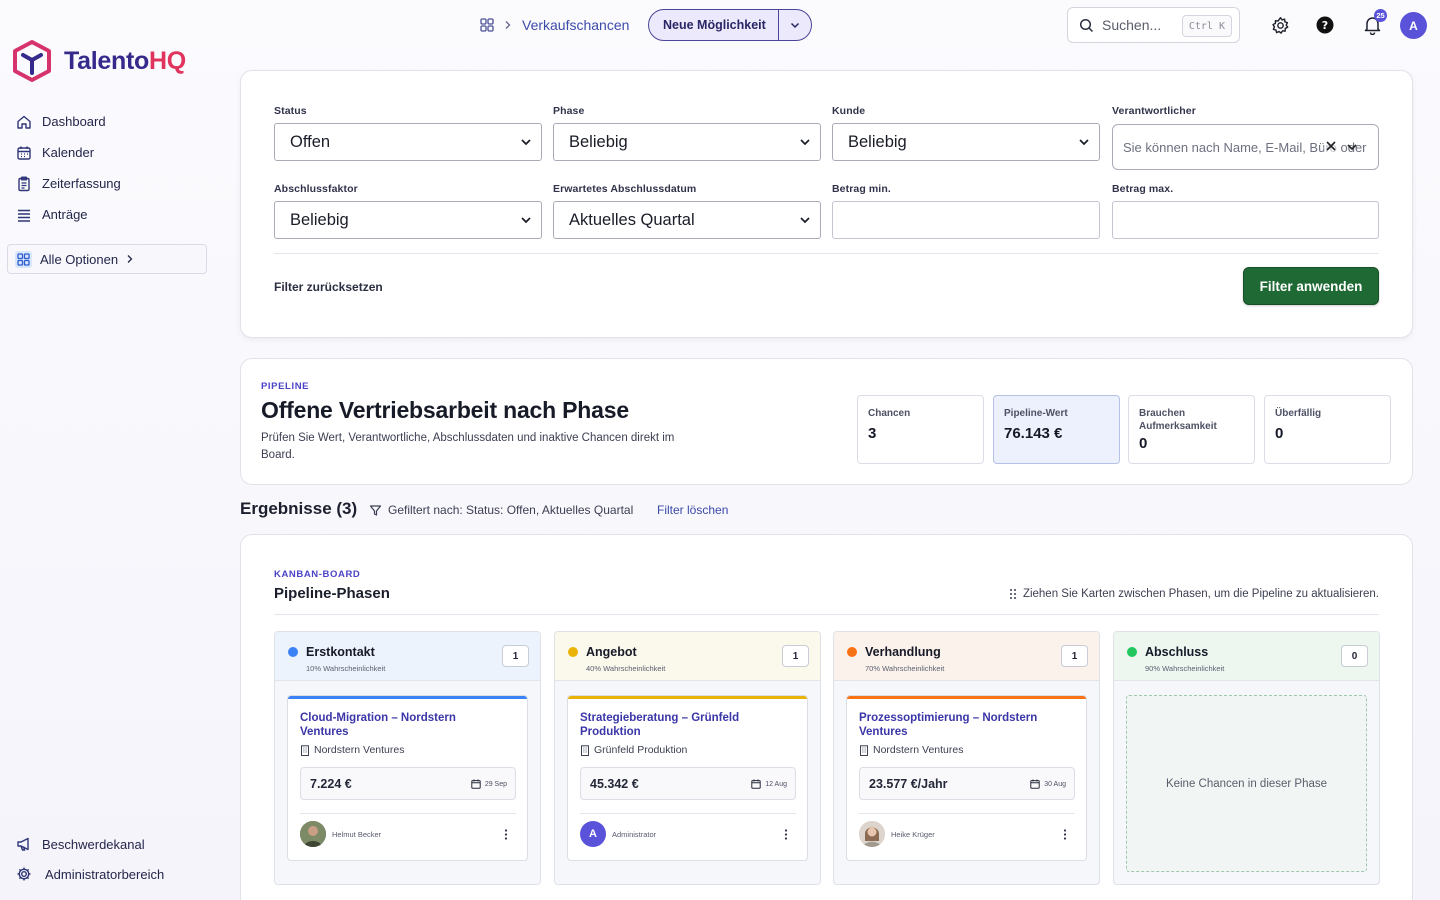  Describe the element at coordinates (108, 152) in the screenshot. I see `sidebar-item-kalender: Kalender` at that location.